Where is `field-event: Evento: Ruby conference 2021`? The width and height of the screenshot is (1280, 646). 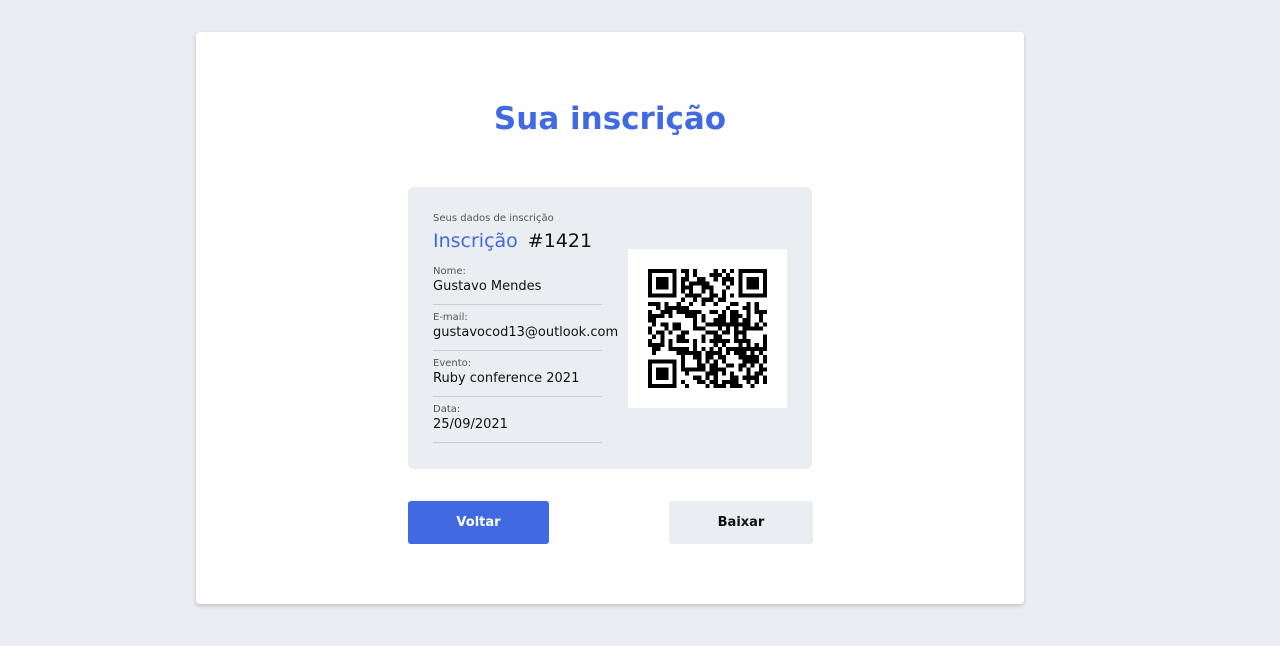
field-event: Evento: Ruby conference 2021 is located at coordinates (517, 377).